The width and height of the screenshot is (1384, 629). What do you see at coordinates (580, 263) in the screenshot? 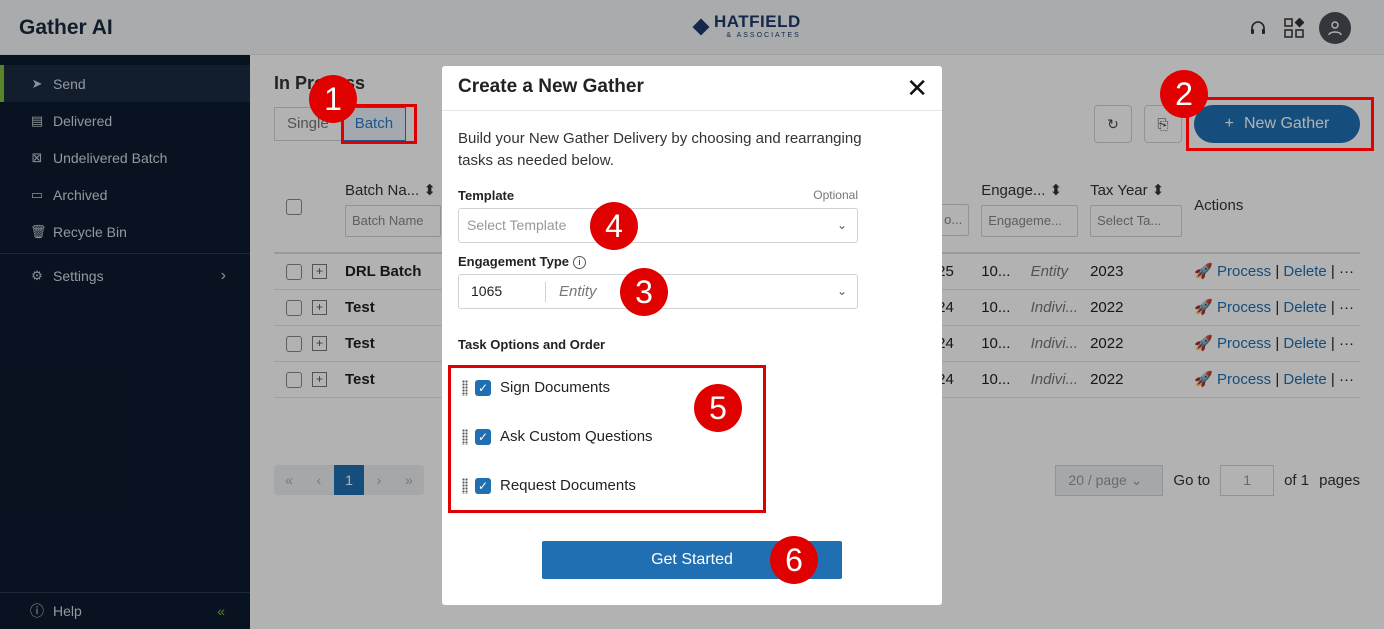
I see `info-icon: i` at bounding box center [580, 263].